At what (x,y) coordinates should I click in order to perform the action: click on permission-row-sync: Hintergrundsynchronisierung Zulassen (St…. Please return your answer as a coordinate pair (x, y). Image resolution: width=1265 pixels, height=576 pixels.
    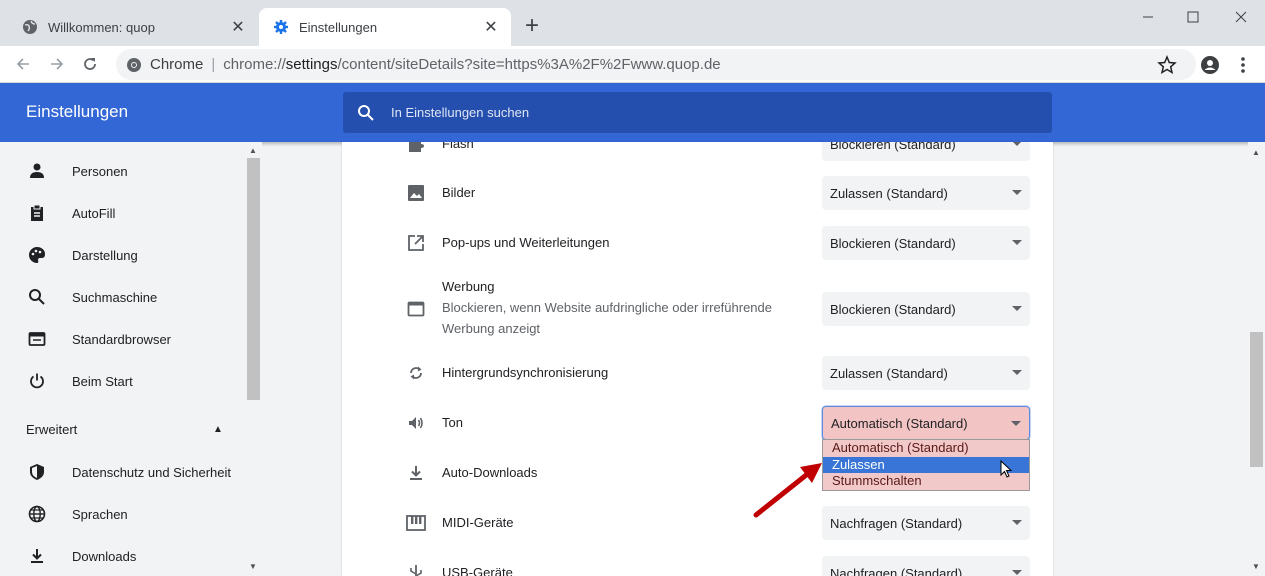
    Looking at the image, I should click on (697, 373).